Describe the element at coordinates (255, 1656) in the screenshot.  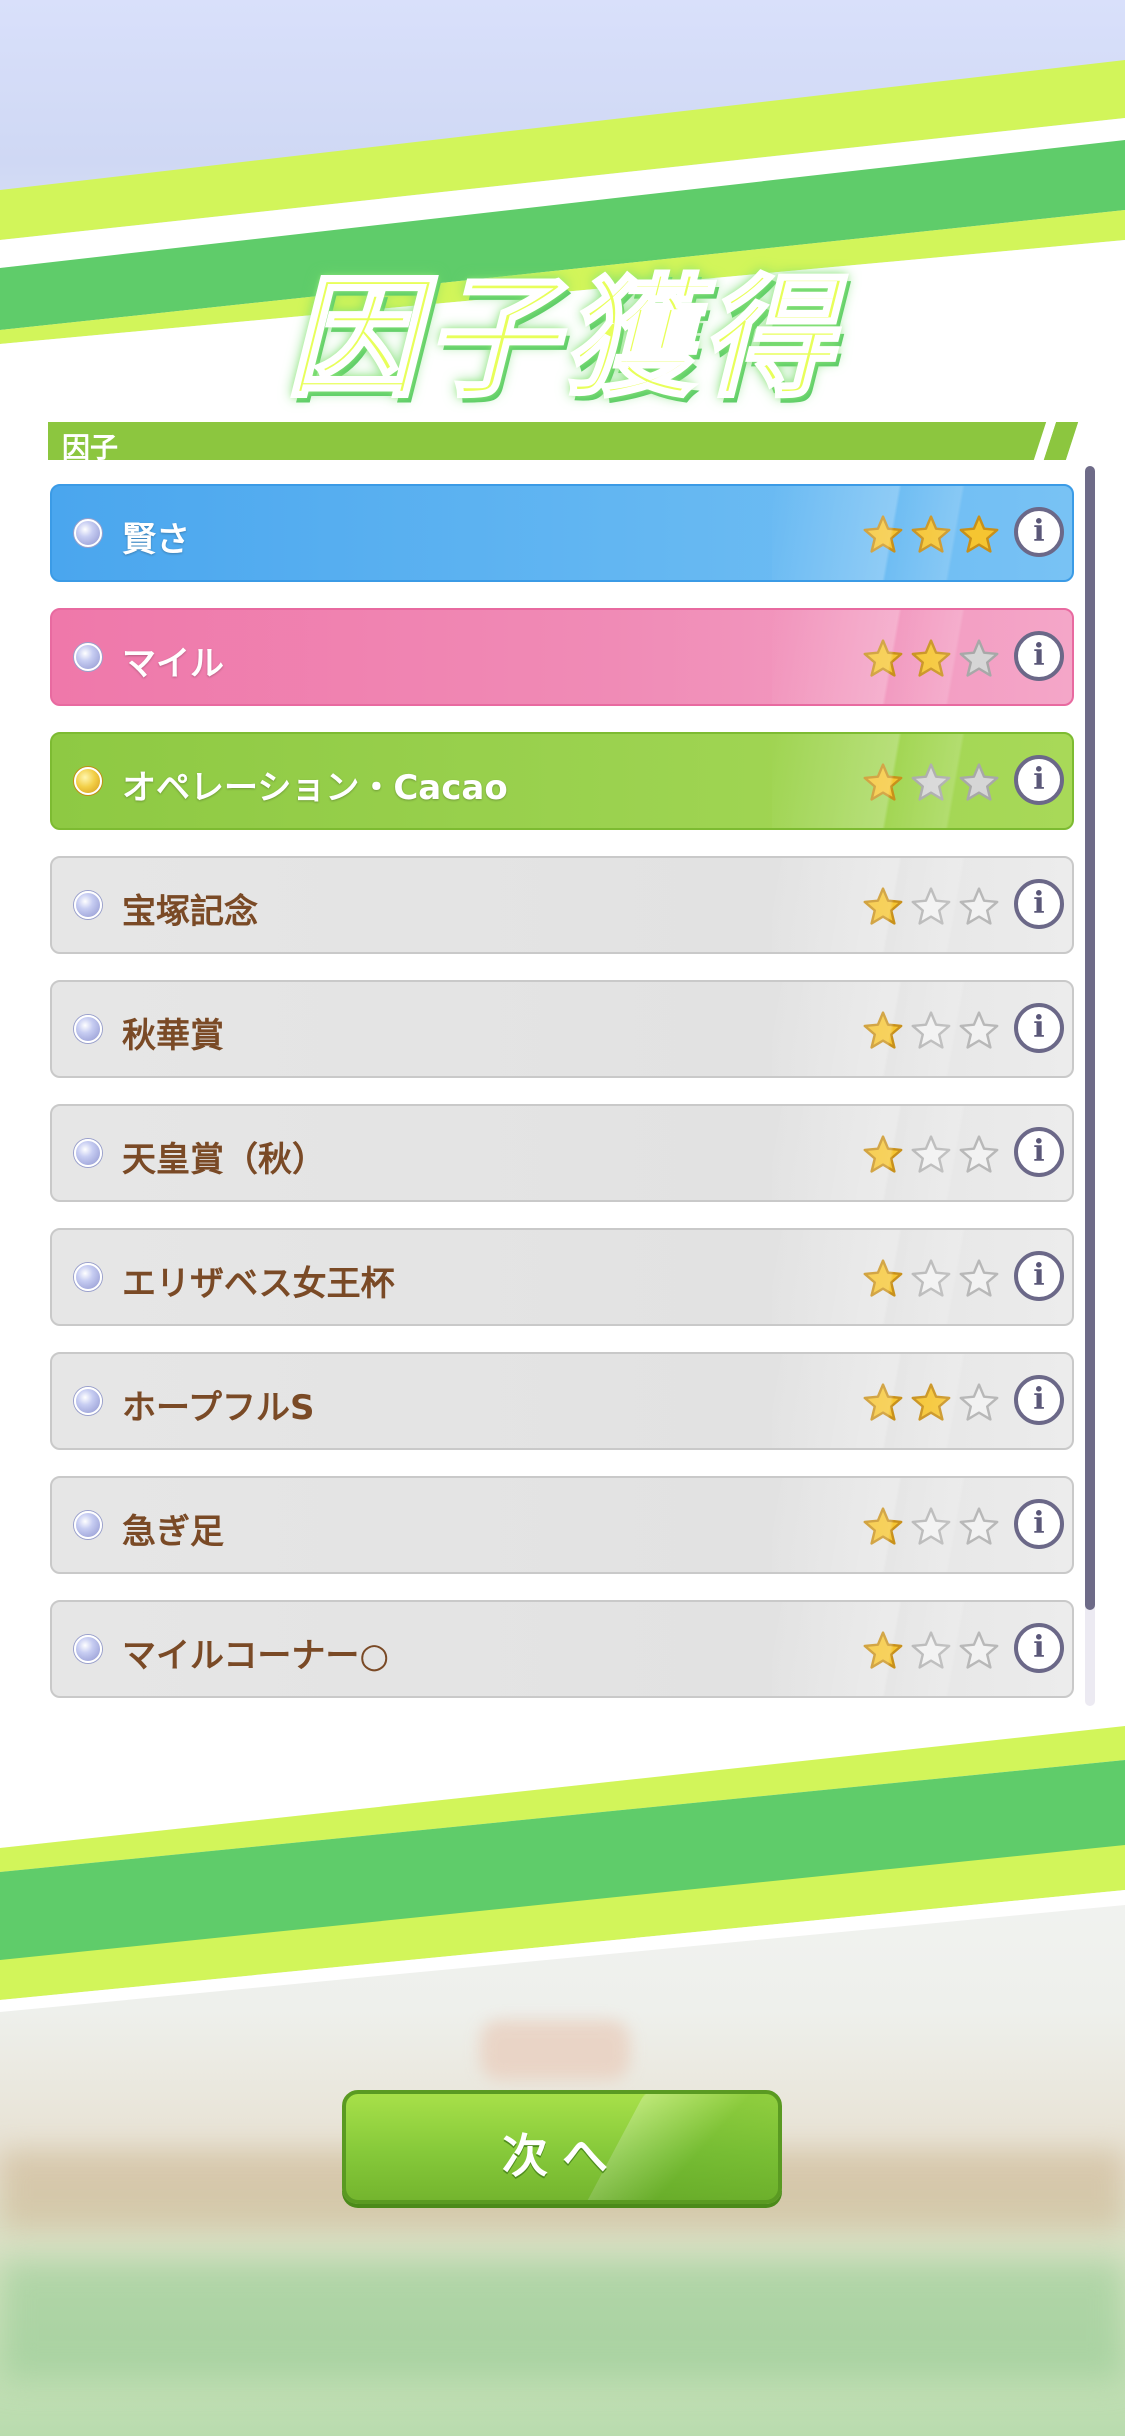
I see `factor-name: マイルコーナー○` at that location.